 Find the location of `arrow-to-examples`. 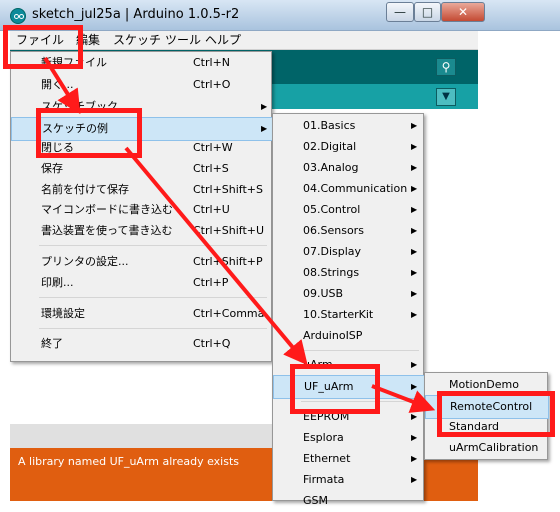

arrow-to-examples is located at coordinates (62, 85).